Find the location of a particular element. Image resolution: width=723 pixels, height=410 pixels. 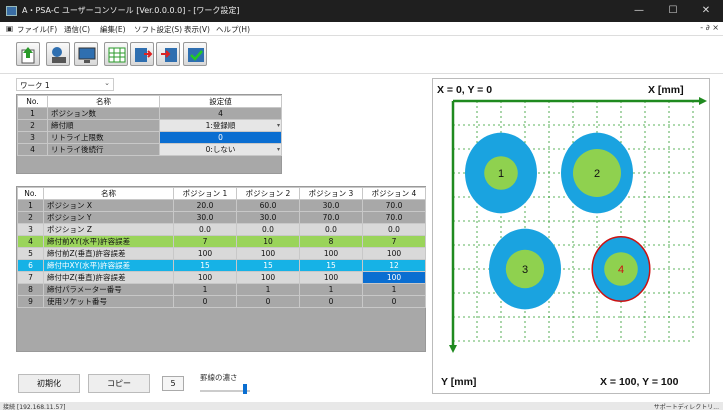

export-button is located at coordinates (142, 54).